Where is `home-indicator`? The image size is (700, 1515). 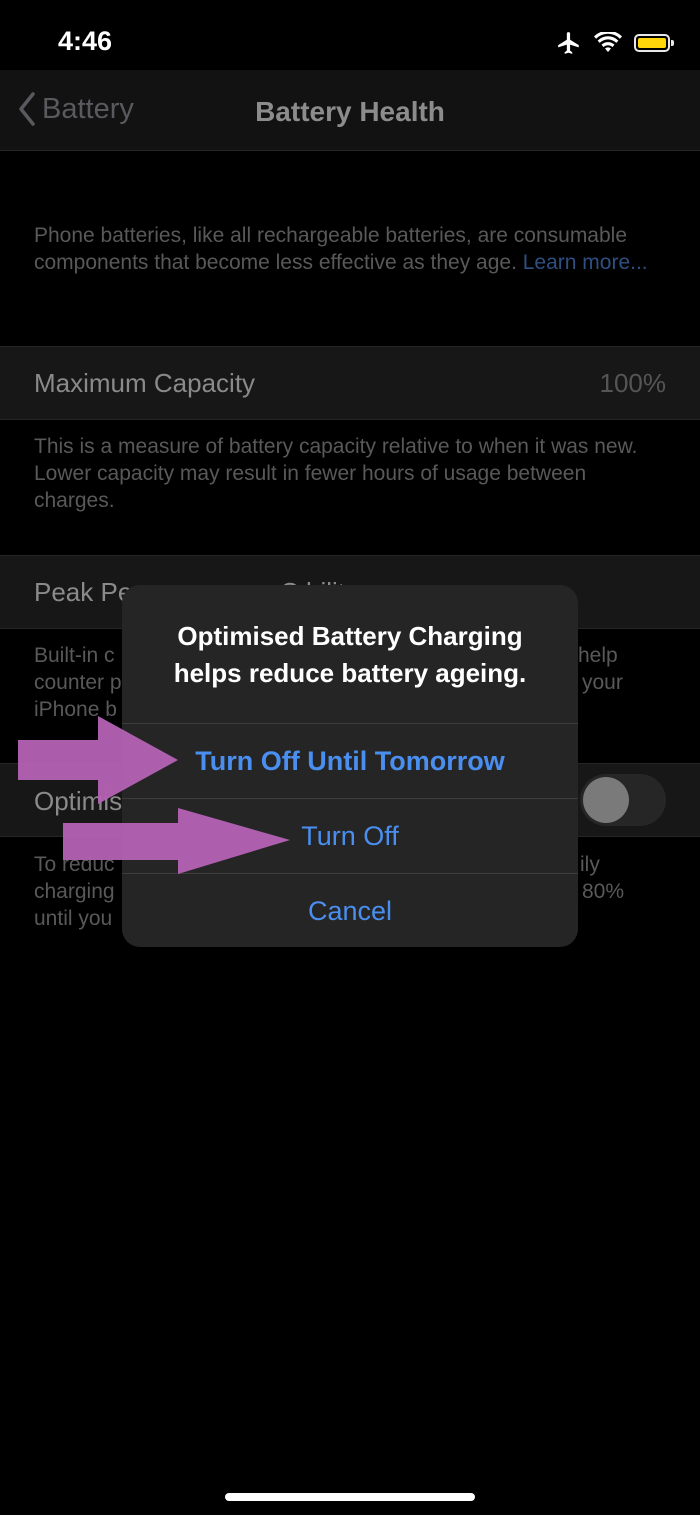
home-indicator is located at coordinates (350, 1497).